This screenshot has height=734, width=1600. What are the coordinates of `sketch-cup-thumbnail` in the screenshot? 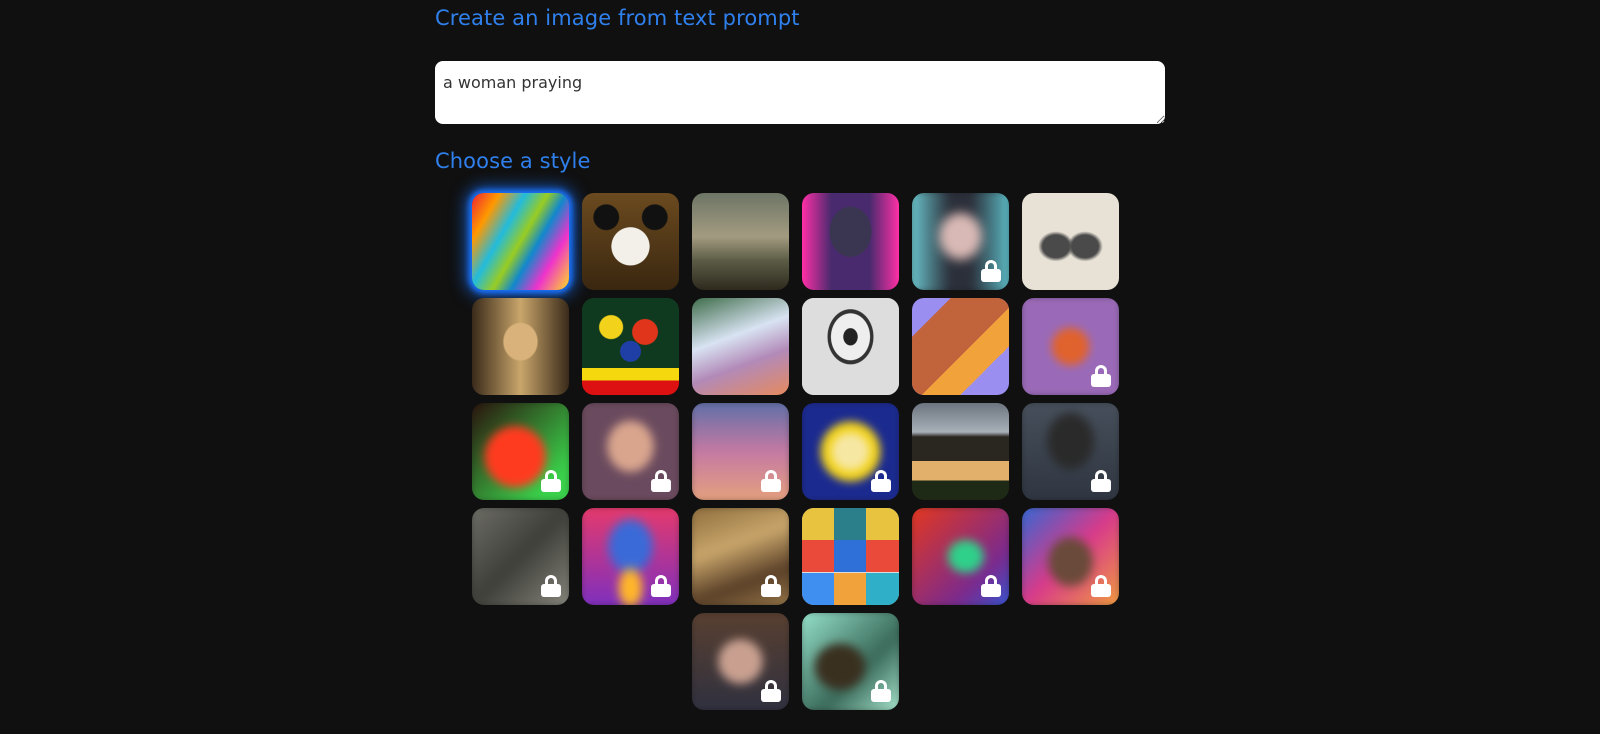 It's located at (850, 346).